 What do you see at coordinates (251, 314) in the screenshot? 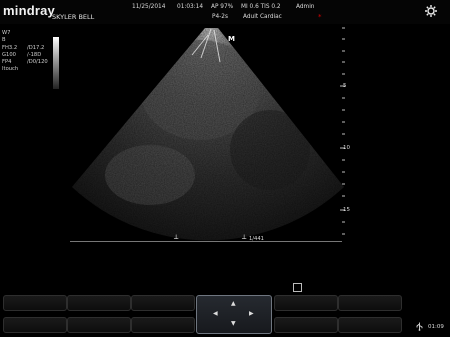
I see `arrow-right-icon: ▶` at bounding box center [251, 314].